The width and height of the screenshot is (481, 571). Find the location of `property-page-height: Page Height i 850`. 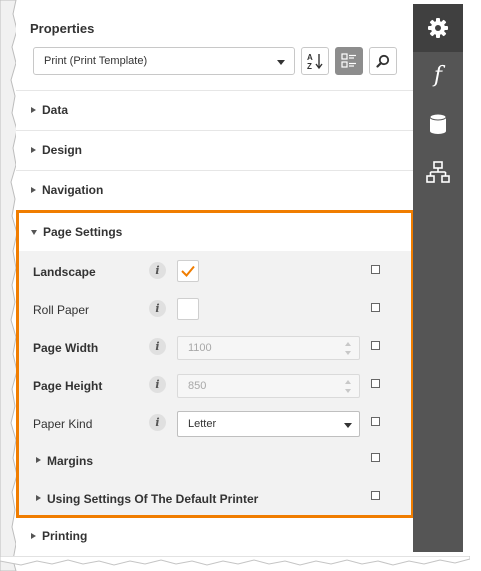

property-page-height: Page Height i 850 is located at coordinates (215, 386).